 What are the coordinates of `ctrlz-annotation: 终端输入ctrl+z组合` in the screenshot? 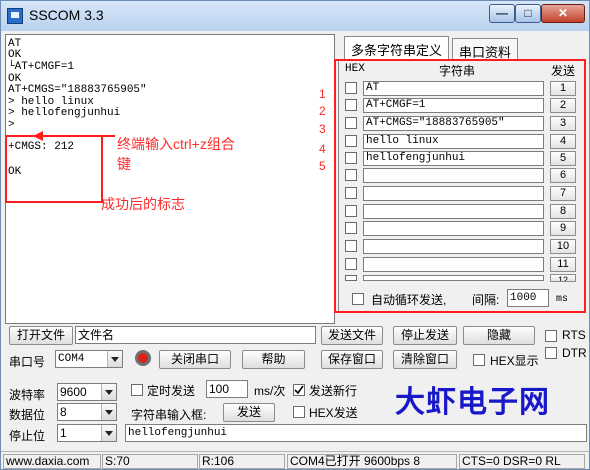 It's located at (176, 144).